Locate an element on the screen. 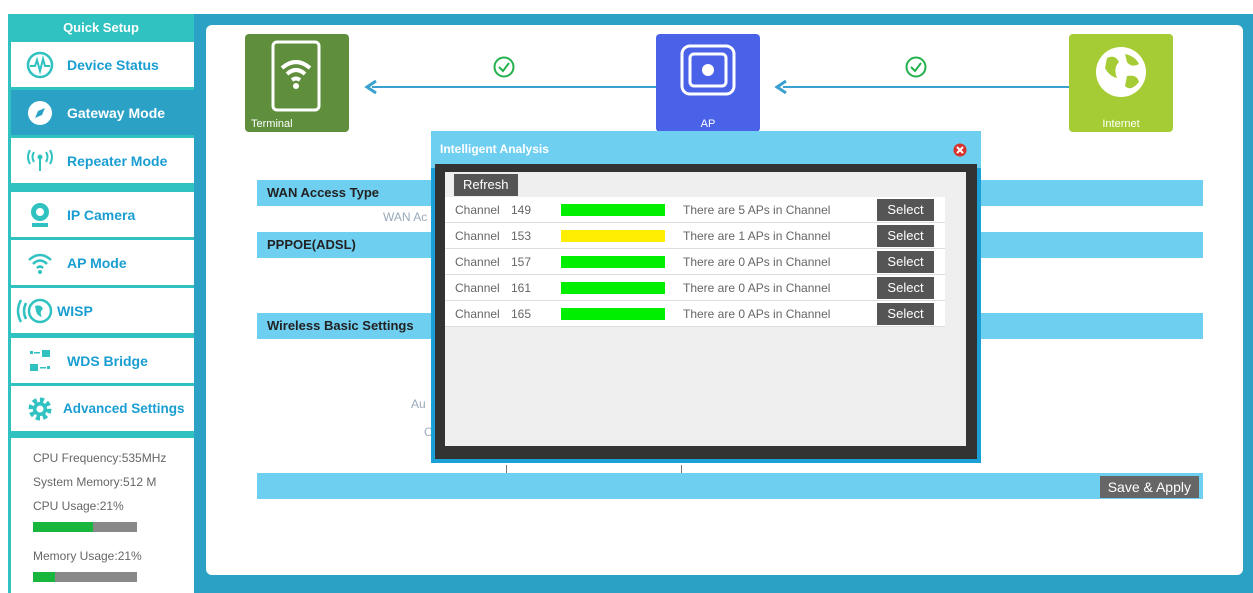  channel-number: 149 is located at coordinates (521, 210).